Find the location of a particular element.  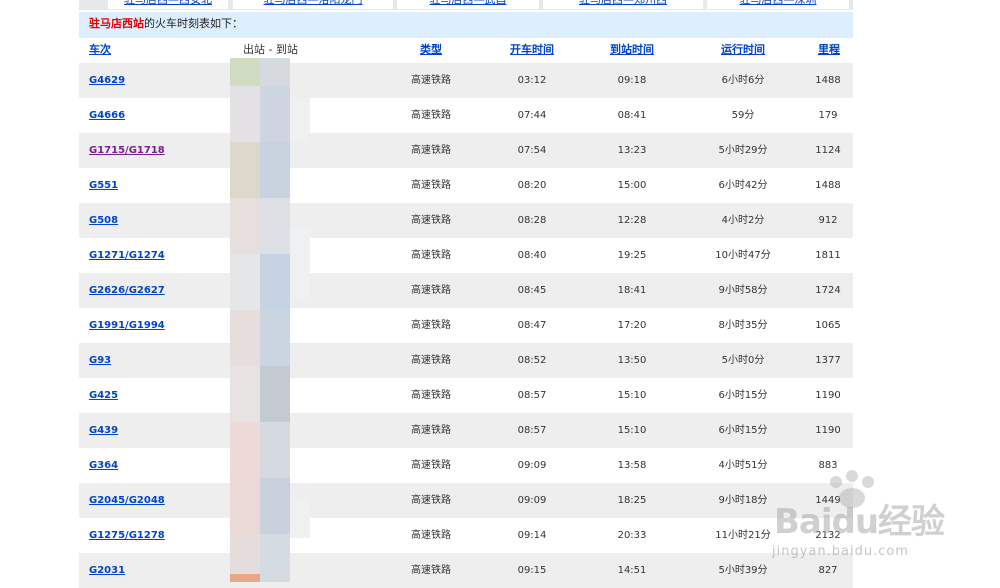

depart-time-cell: 07:44 is located at coordinates (532, 115).